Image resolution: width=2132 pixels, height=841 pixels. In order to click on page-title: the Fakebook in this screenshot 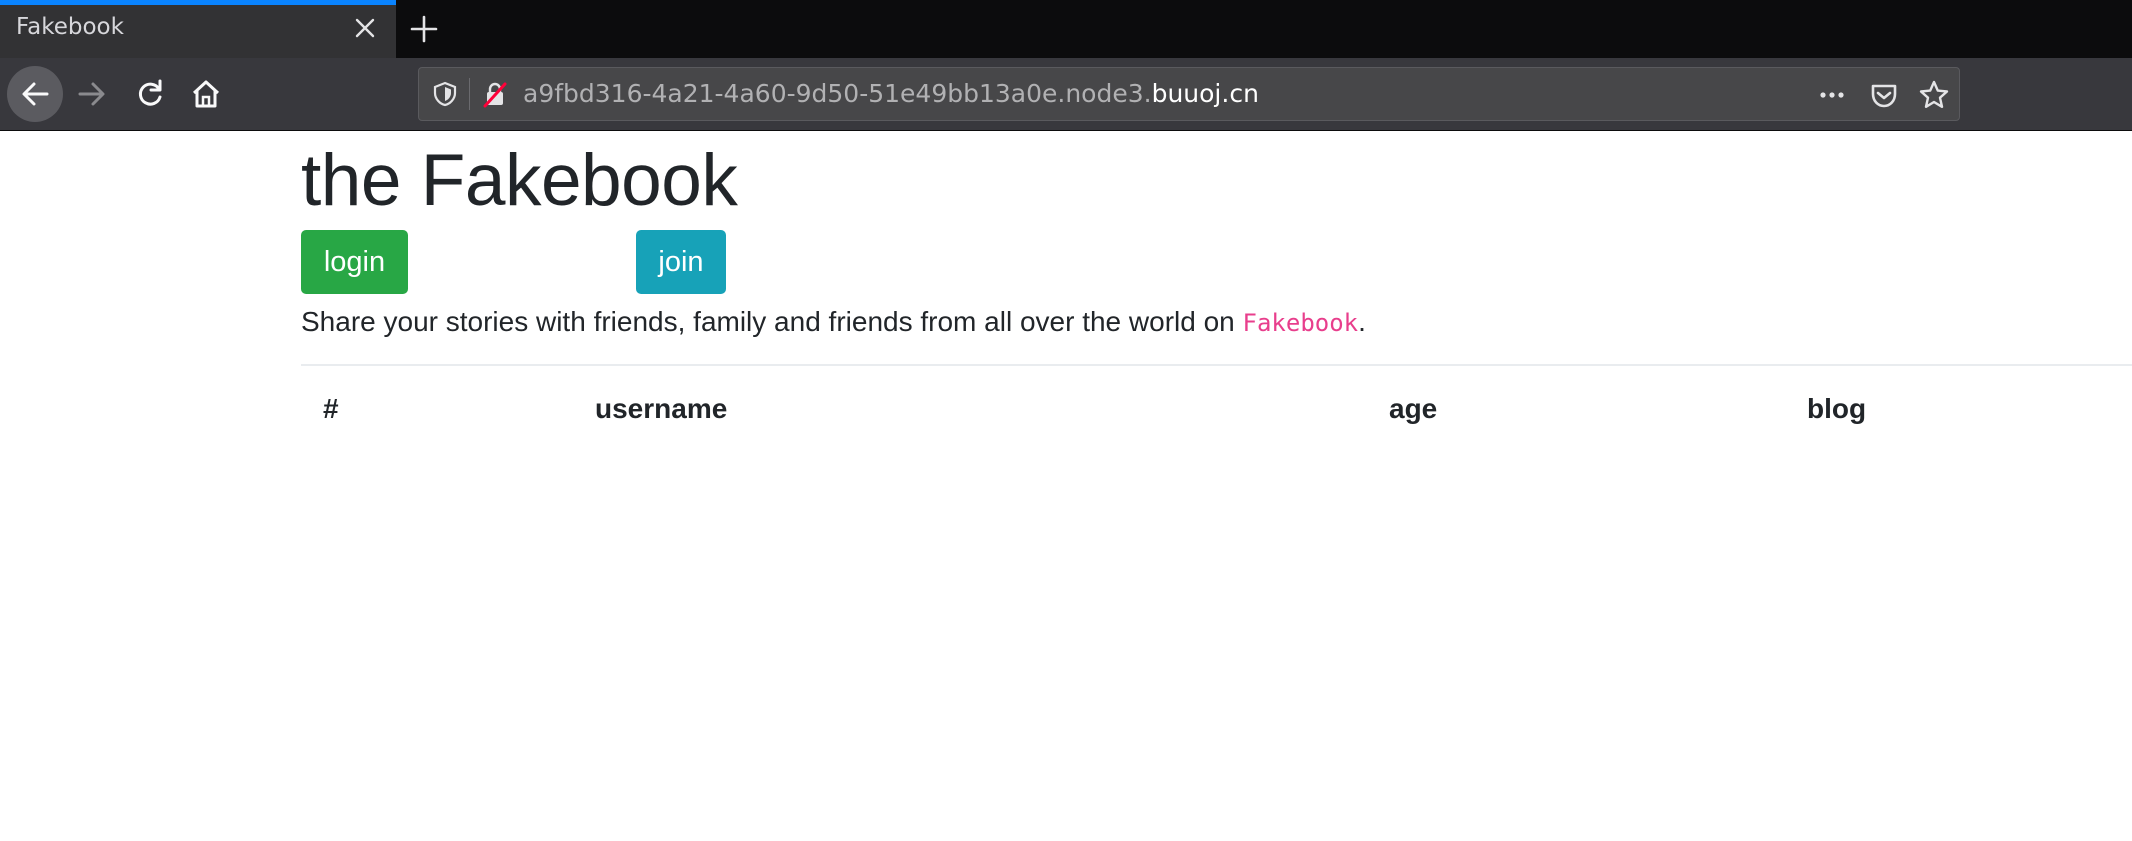, I will do `click(519, 180)`.